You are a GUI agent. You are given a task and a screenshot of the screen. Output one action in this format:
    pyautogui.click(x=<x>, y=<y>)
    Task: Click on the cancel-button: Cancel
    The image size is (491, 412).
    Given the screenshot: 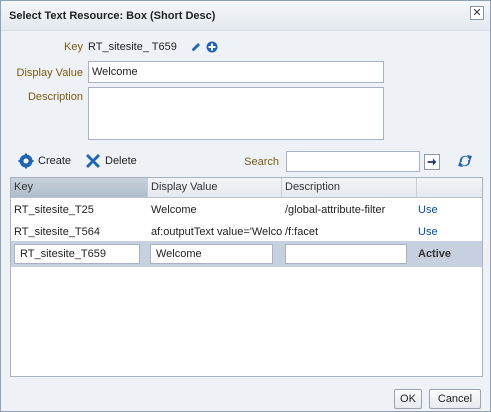 What is the action you would take?
    pyautogui.click(x=455, y=399)
    